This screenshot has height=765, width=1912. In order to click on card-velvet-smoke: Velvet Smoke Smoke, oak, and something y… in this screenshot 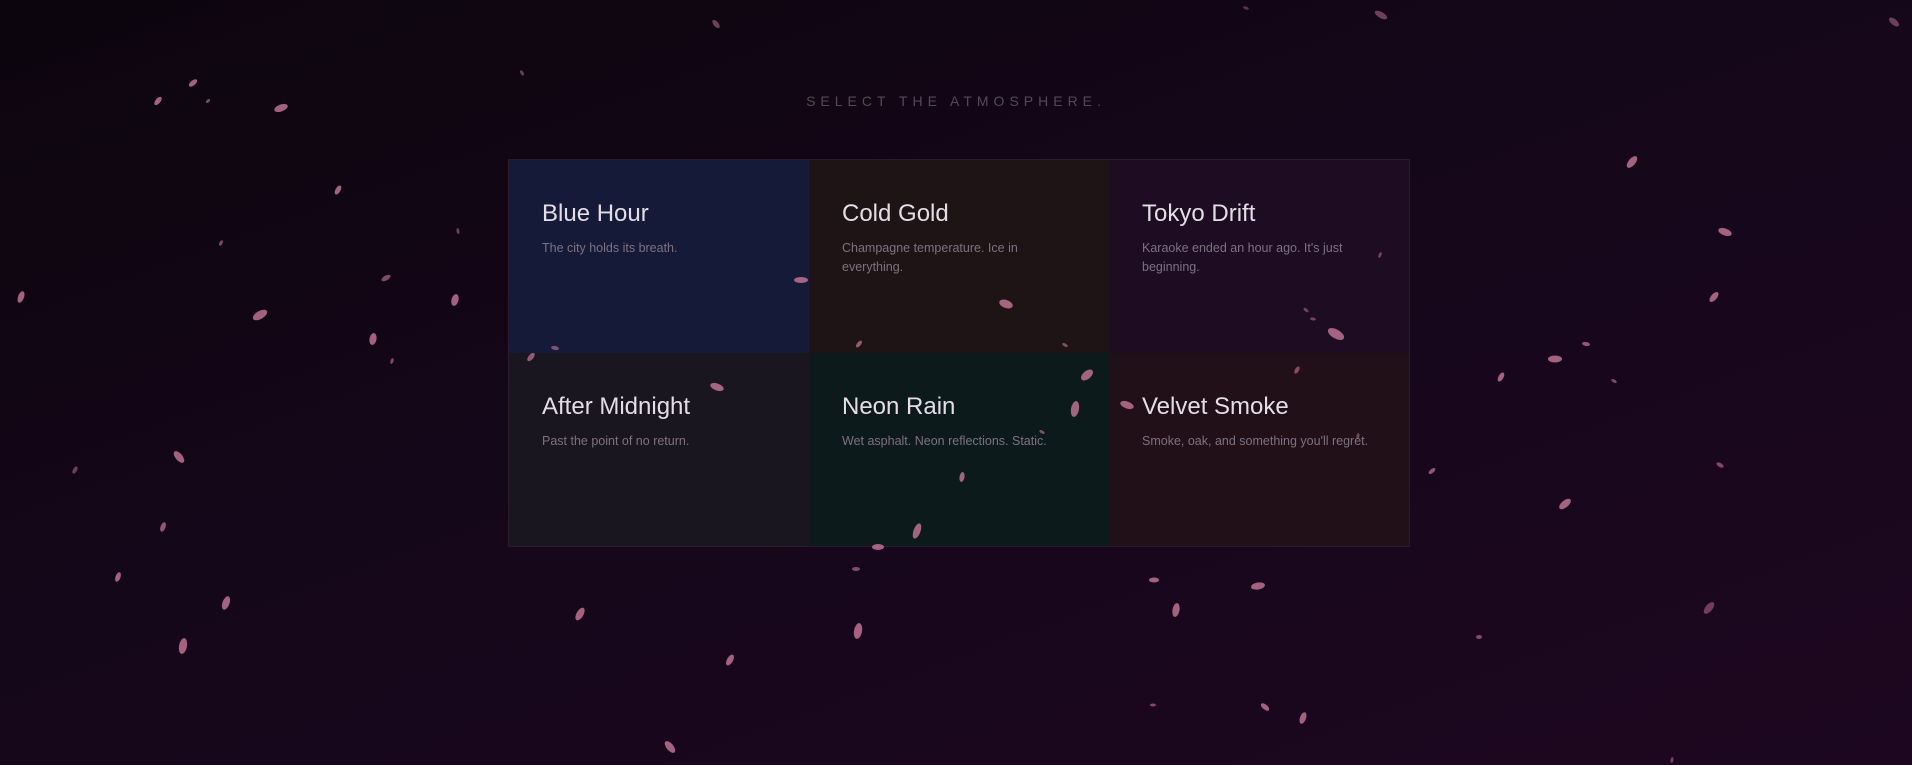, I will do `click(1259, 449)`.